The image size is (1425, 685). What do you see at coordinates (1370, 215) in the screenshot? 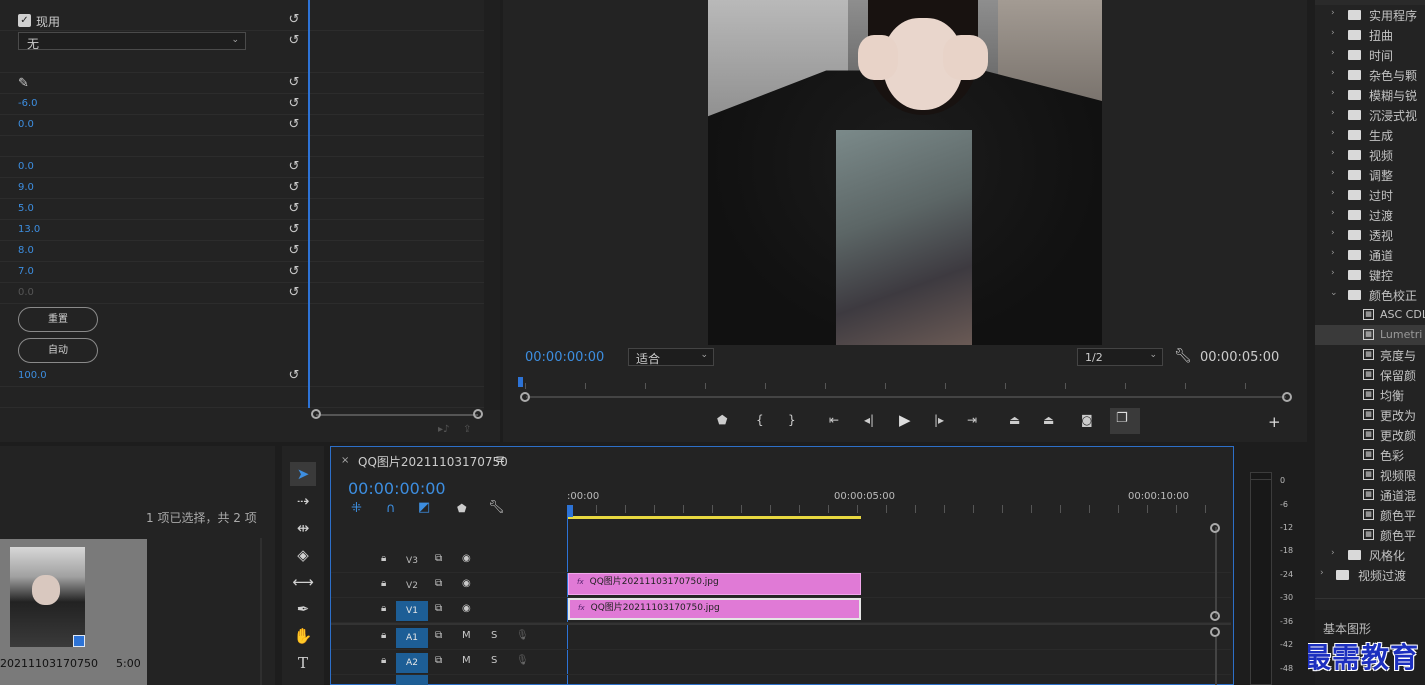
I see `fx-folder: › 过渡` at bounding box center [1370, 215].